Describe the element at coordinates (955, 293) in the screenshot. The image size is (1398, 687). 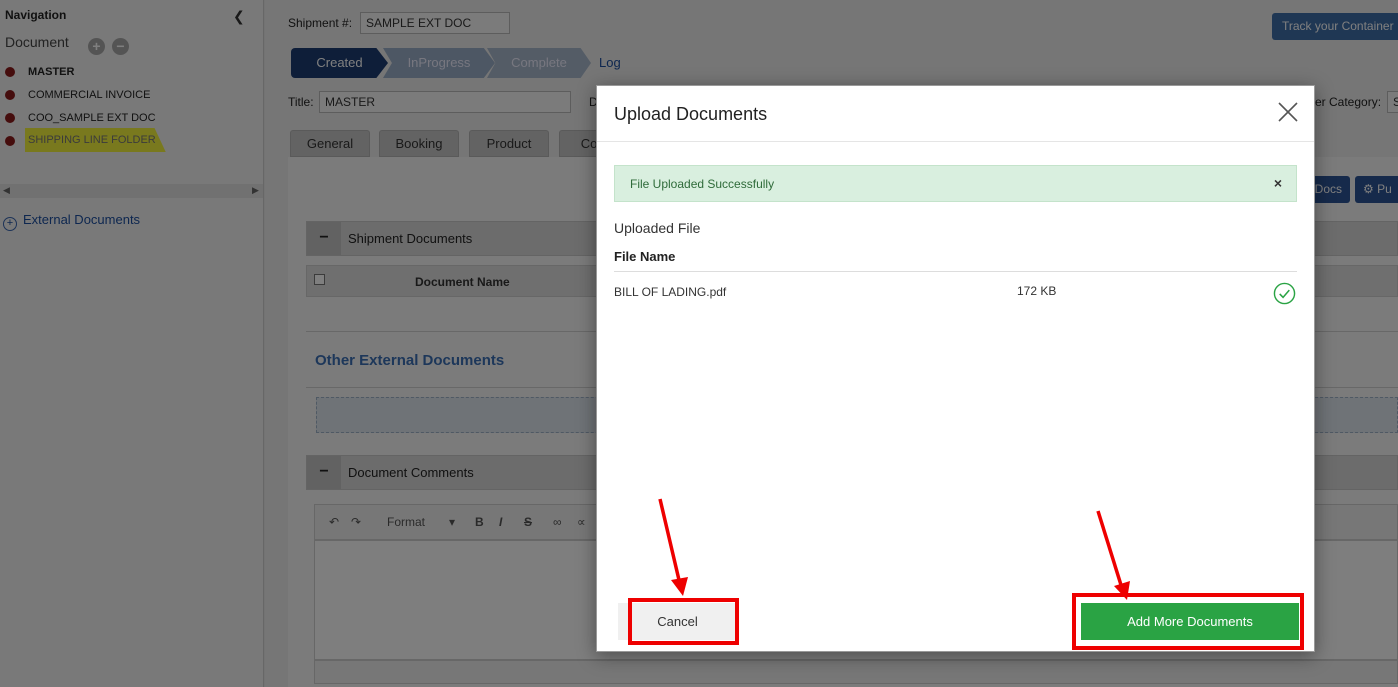
I see `list-item: BILL OF LADING.pdf 172 KB` at that location.